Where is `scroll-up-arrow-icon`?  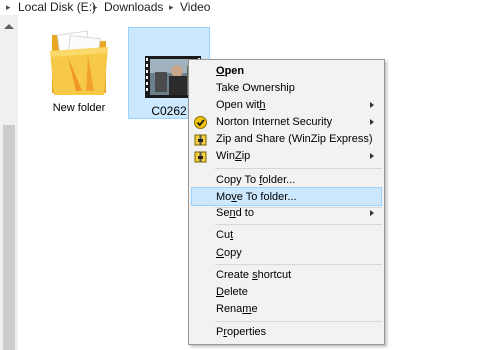
scroll-up-arrow-icon is located at coordinates (9, 26).